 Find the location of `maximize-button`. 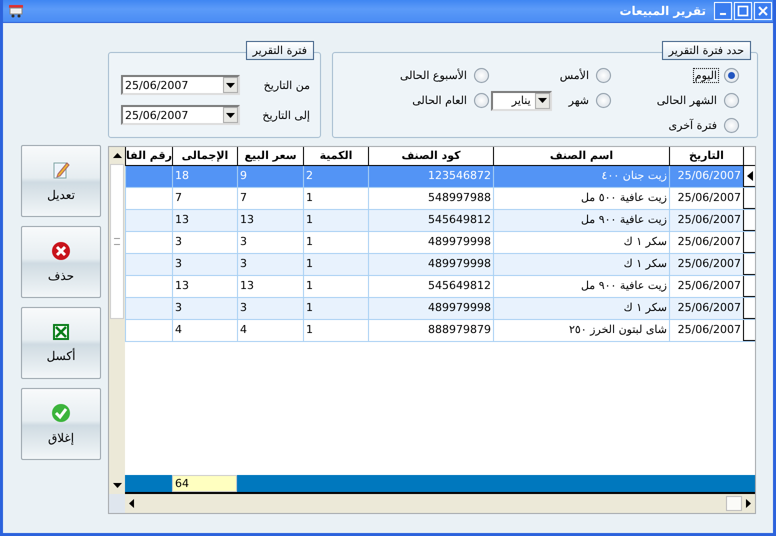

maximize-button is located at coordinates (743, 11).